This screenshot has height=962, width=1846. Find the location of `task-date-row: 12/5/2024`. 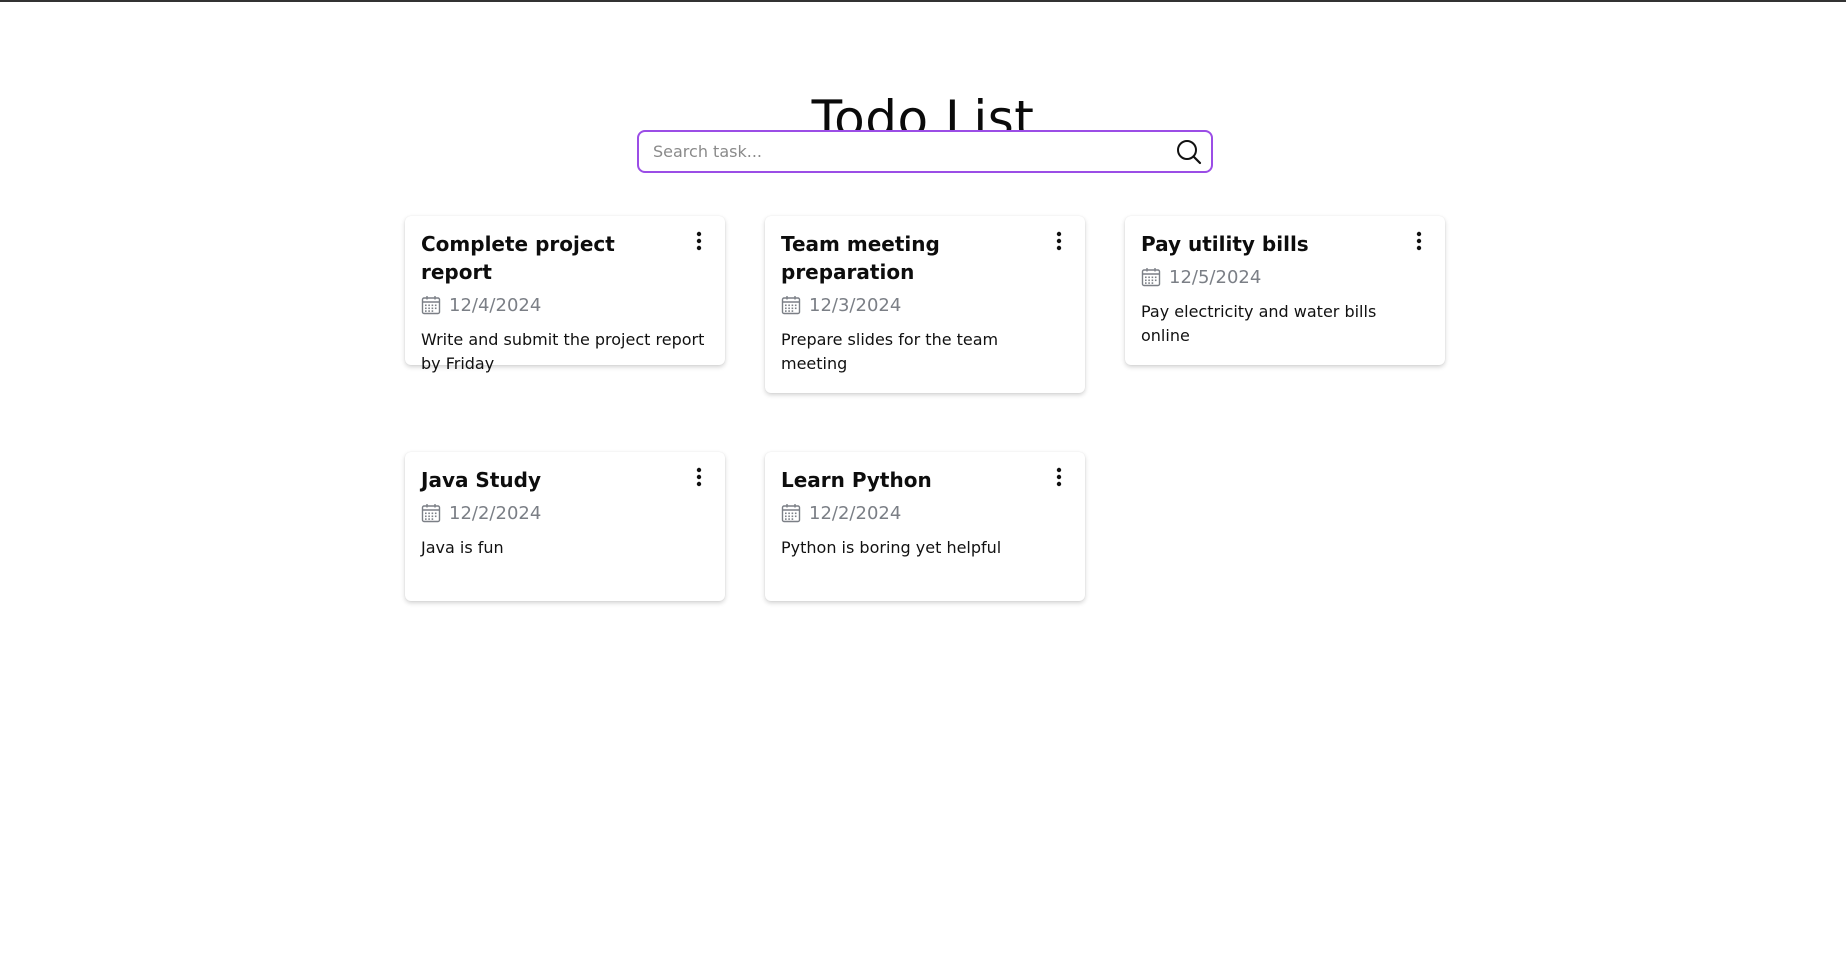

task-date-row: 12/5/2024 is located at coordinates (1285, 277).